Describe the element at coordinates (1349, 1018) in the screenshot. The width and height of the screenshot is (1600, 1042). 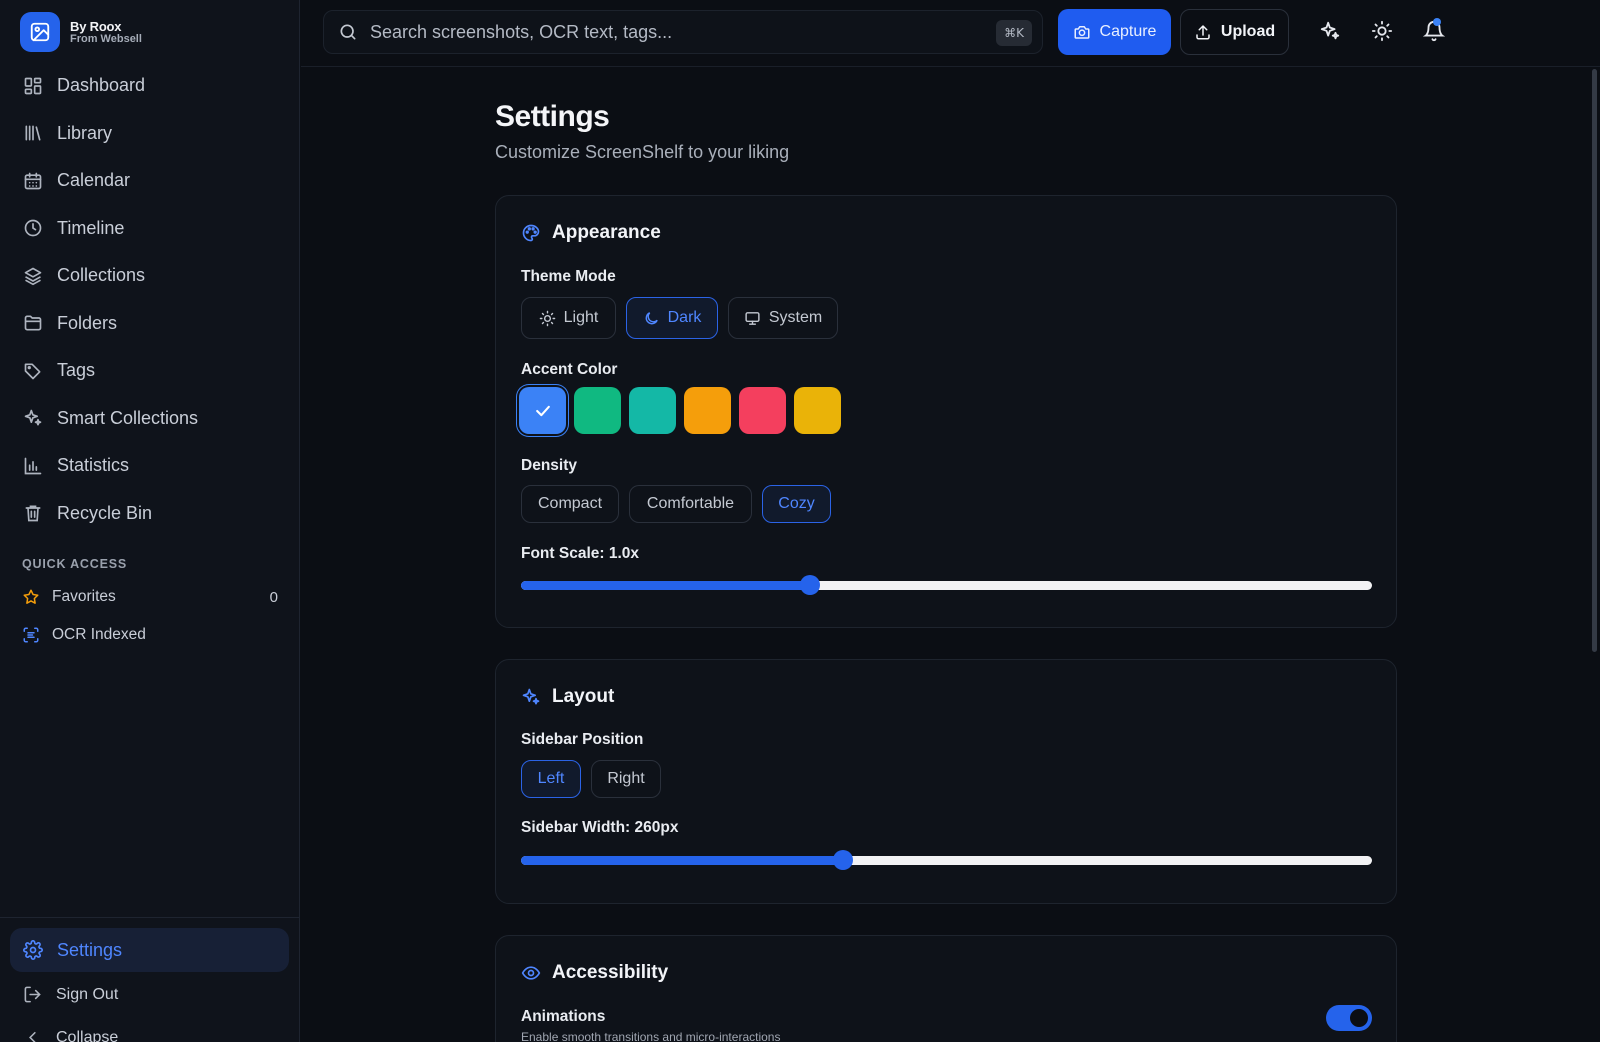
I see `animations-toggle` at that location.